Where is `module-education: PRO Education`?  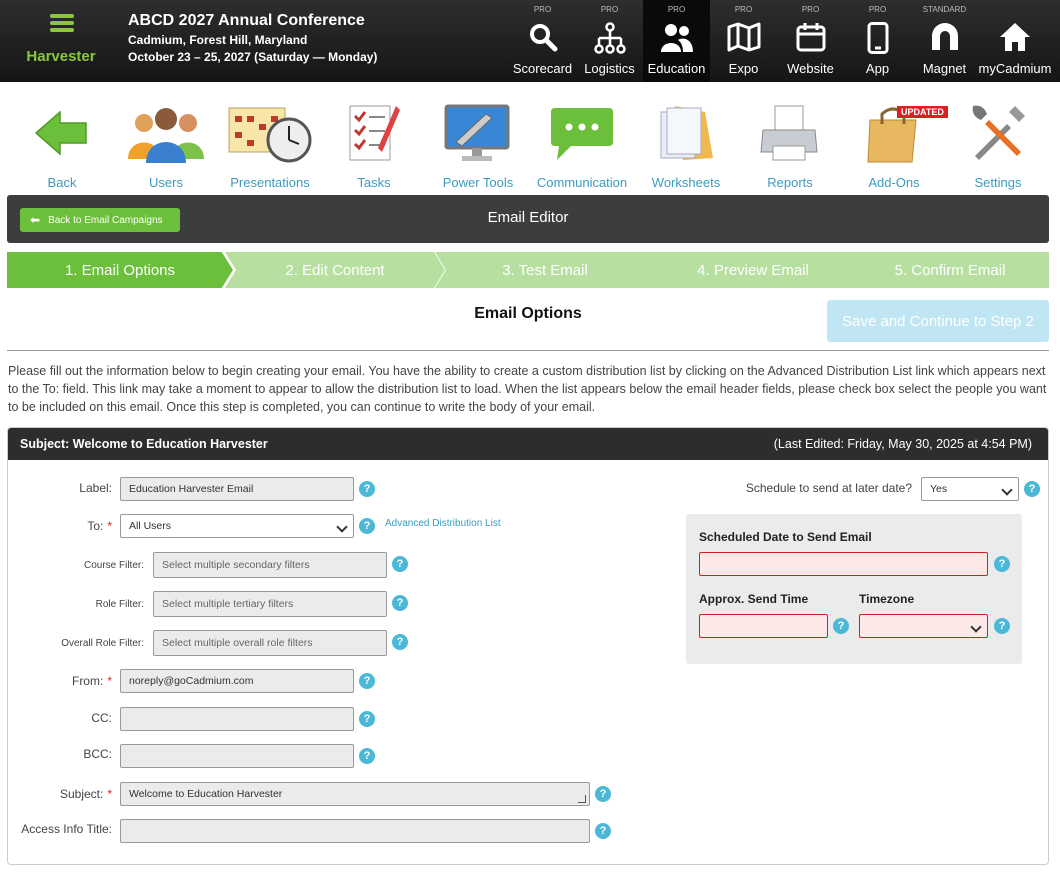
module-education: PRO Education is located at coordinates (676, 41).